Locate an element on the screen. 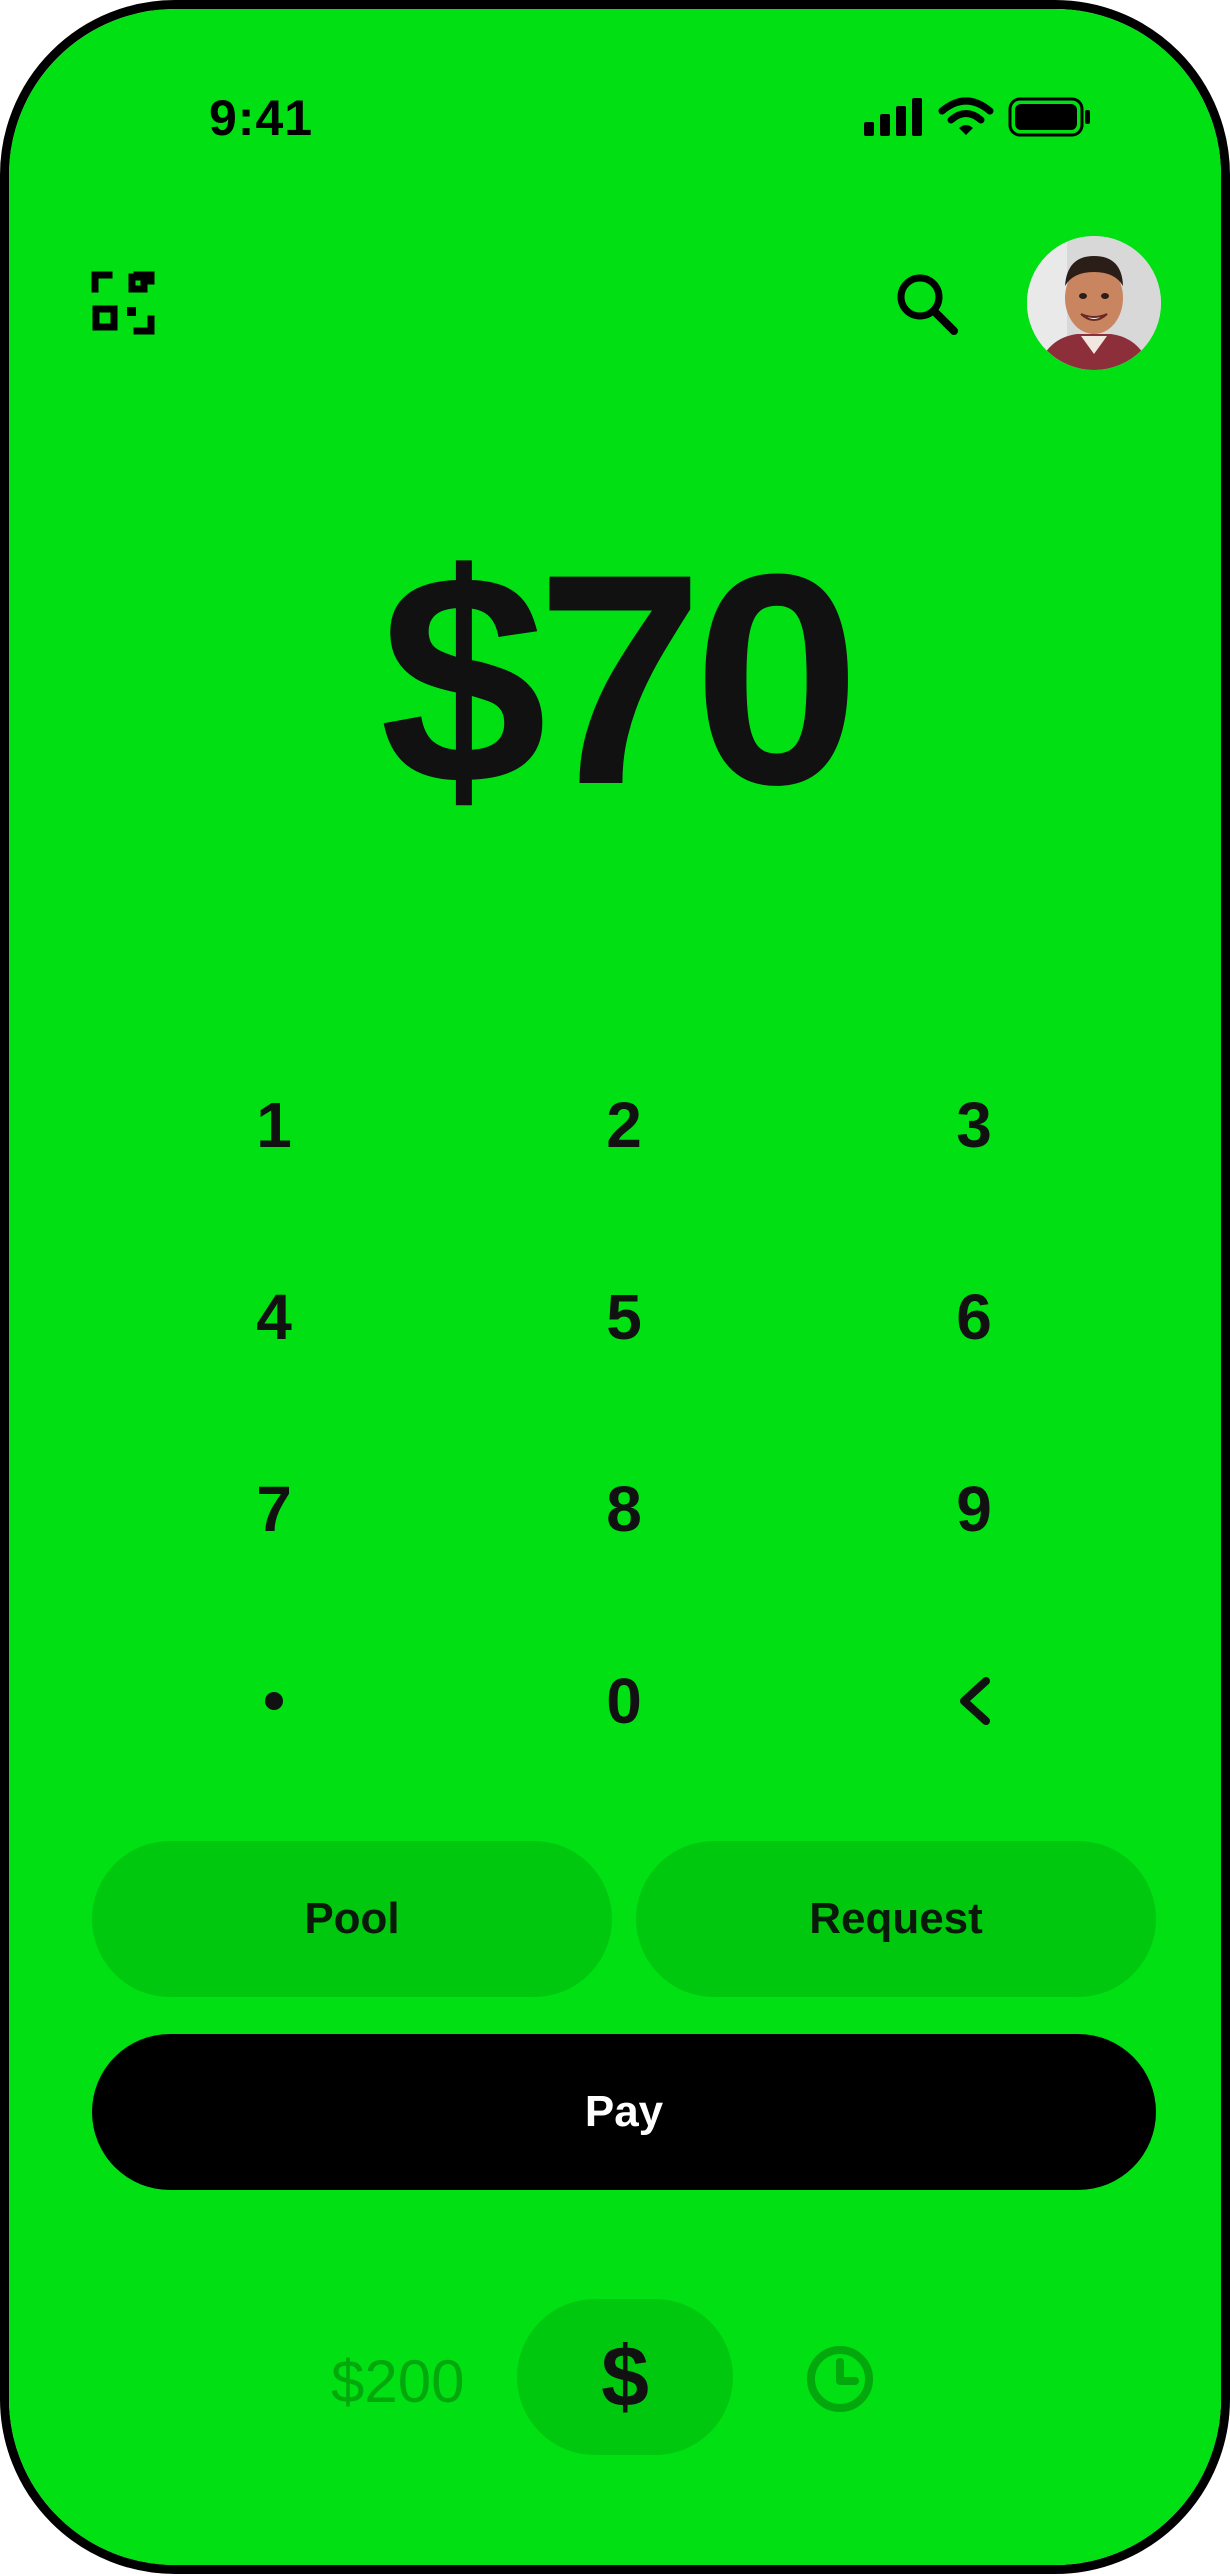  key-7: 7 is located at coordinates (274, 1509).